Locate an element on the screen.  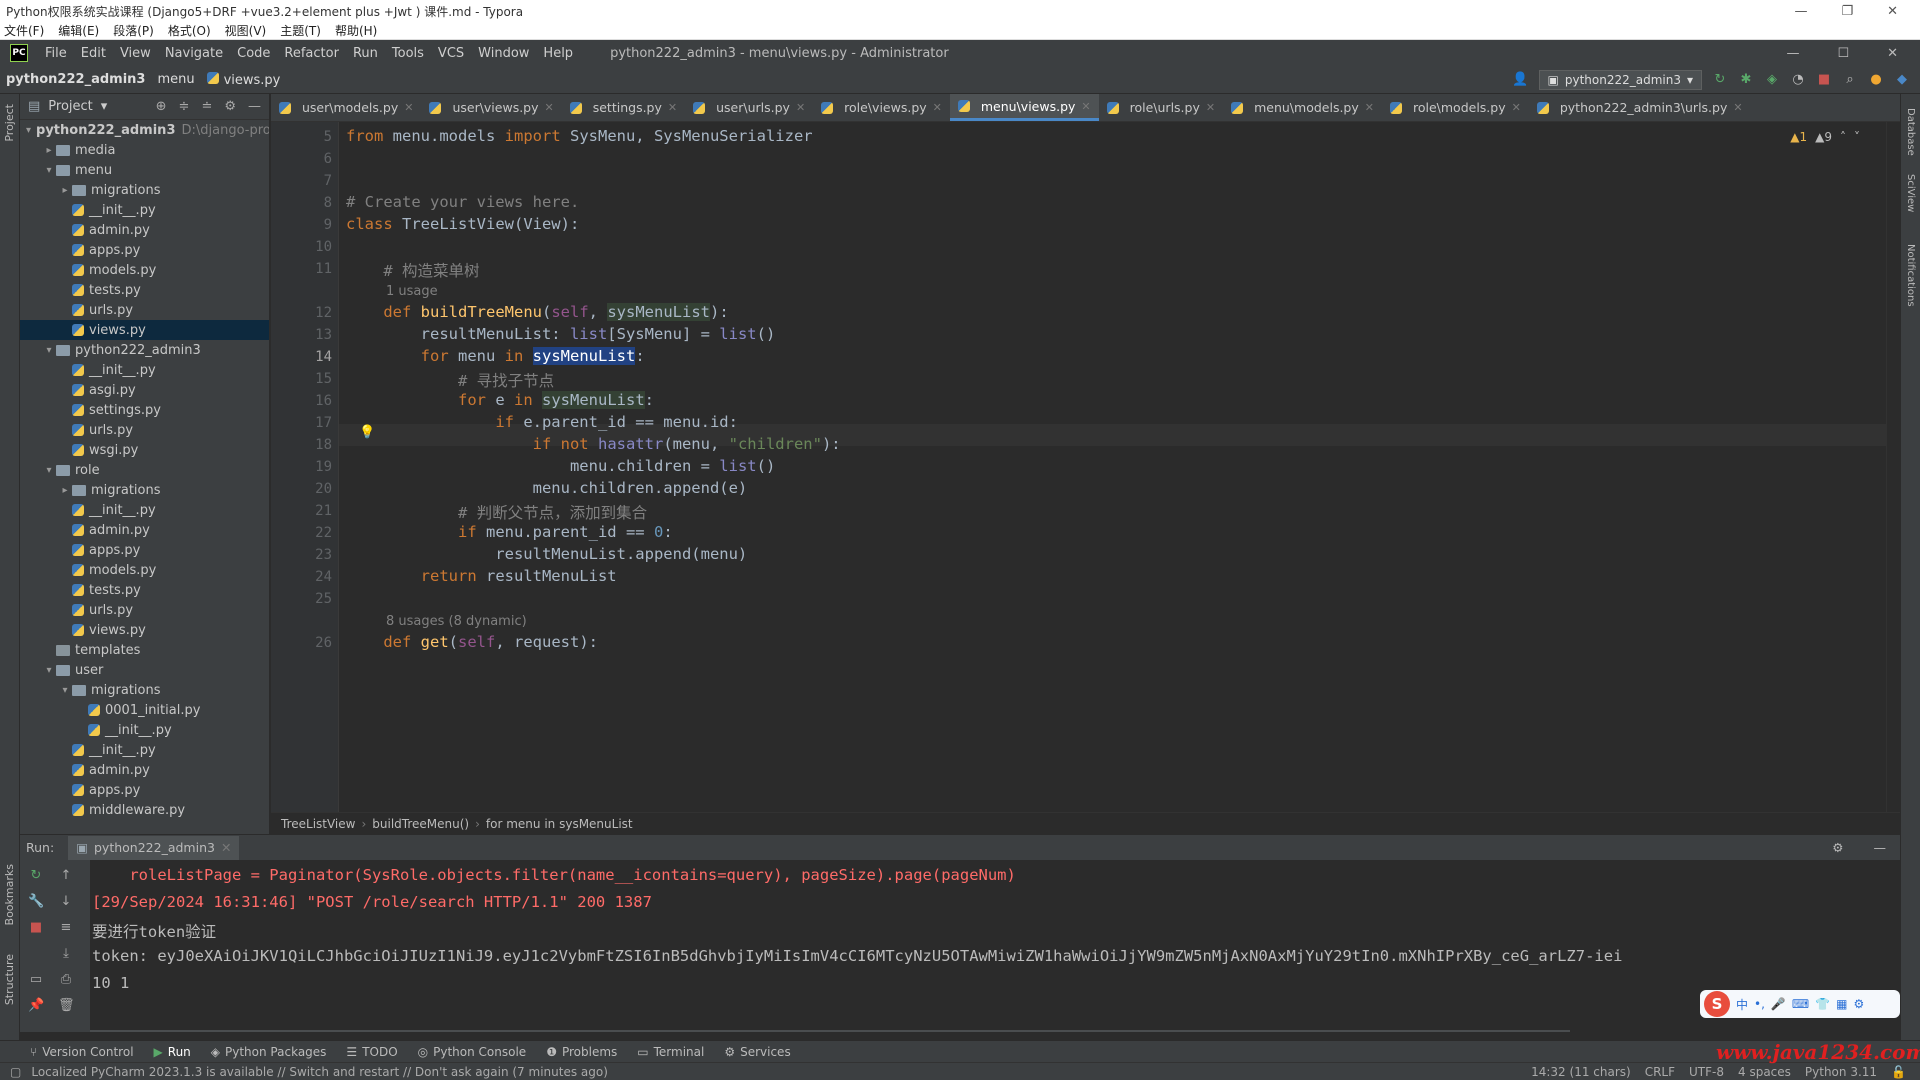
chevron-down-icon: ˅ is located at coordinates (1857, 137).